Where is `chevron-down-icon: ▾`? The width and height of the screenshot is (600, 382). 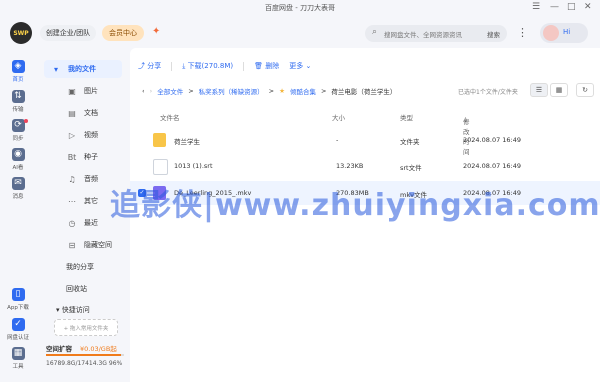
chevron-down-icon: ▾ is located at coordinates (55, 69).